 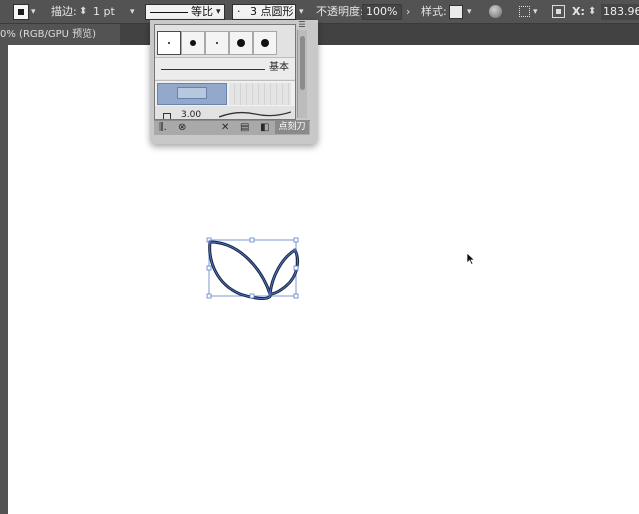 I want to click on opacity-input: 100%, so click(x=382, y=12).